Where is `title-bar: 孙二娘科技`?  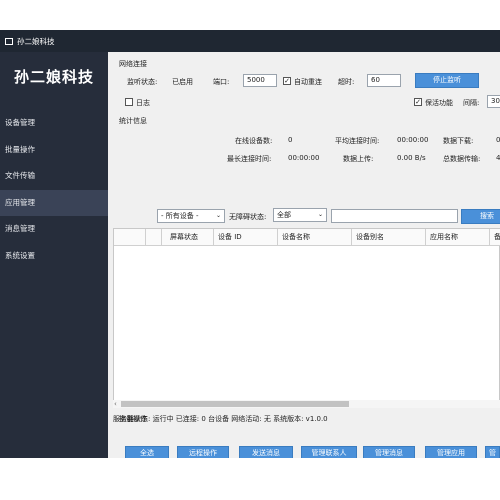
title-bar: 孙二娘科技 is located at coordinates (250, 41).